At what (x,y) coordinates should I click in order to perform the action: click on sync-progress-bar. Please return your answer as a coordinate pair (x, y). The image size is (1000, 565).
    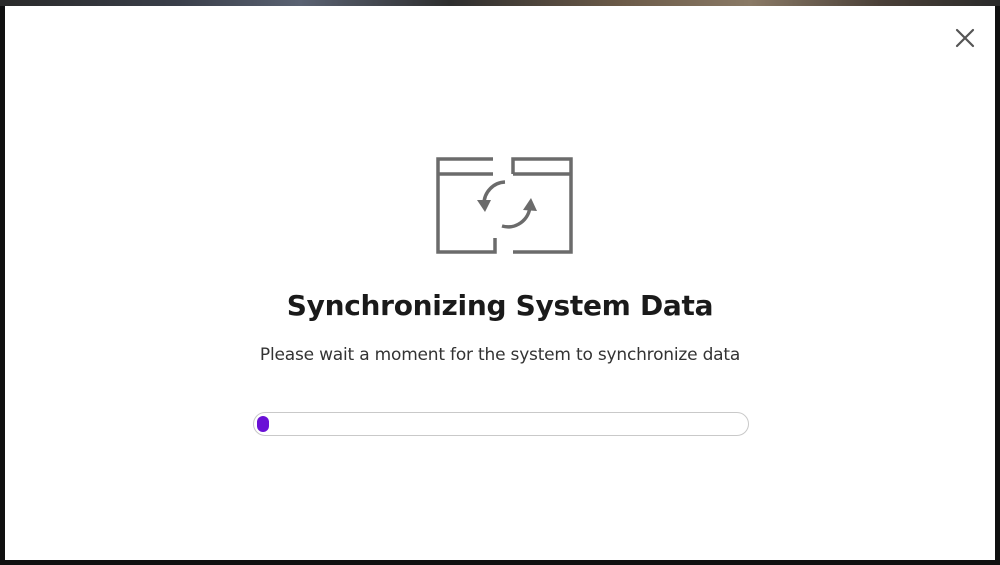
    Looking at the image, I should click on (501, 424).